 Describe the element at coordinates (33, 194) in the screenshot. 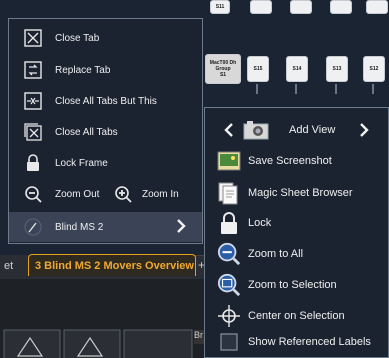

I see `zoom-out-icon` at that location.